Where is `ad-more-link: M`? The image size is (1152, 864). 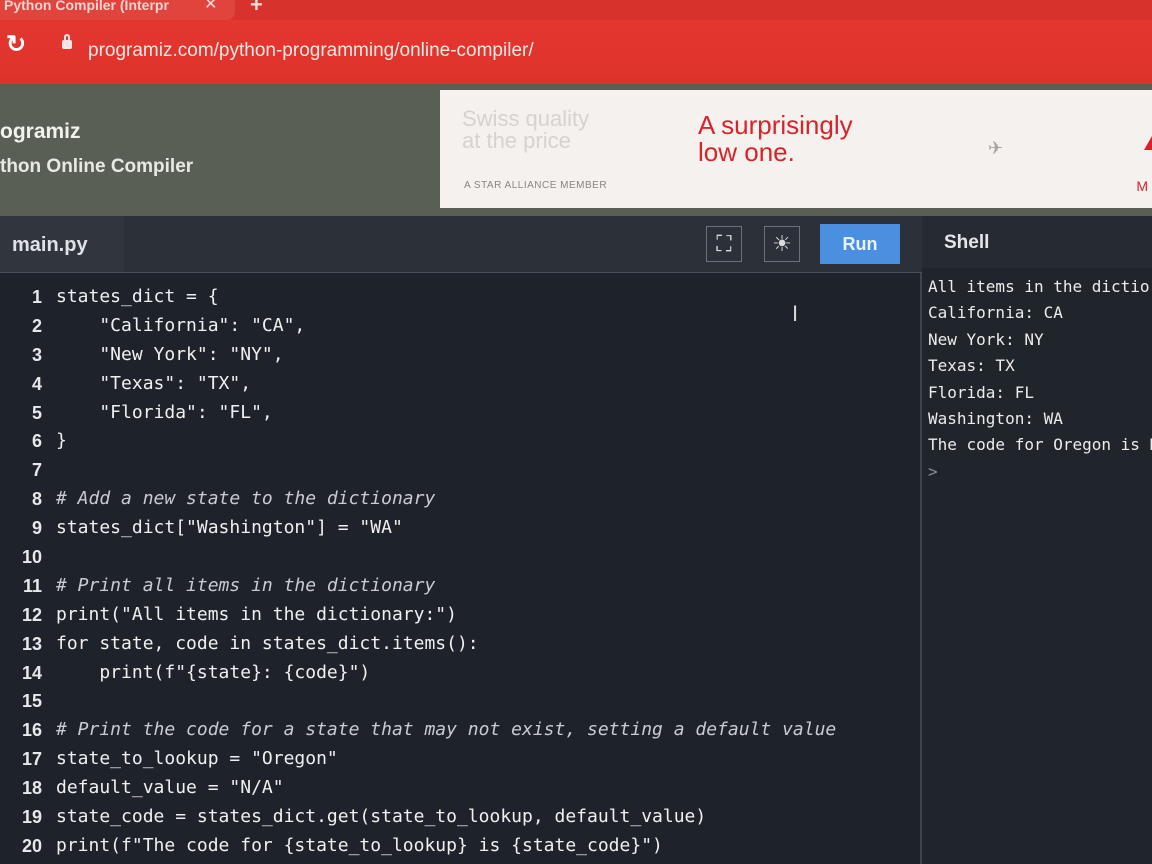
ad-more-link: M is located at coordinates (1142, 186).